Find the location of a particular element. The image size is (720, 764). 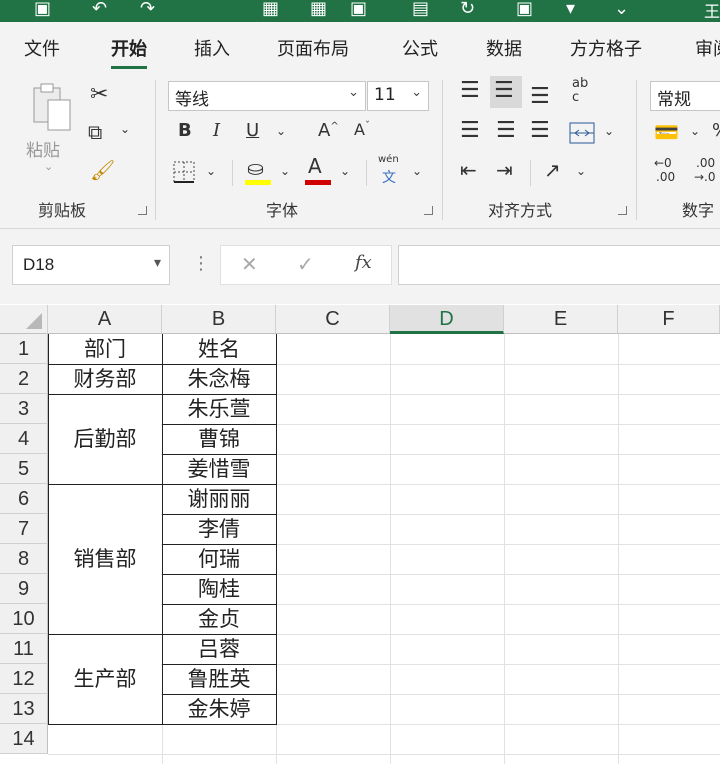

align-bottom-icon: ☰ is located at coordinates (540, 96).